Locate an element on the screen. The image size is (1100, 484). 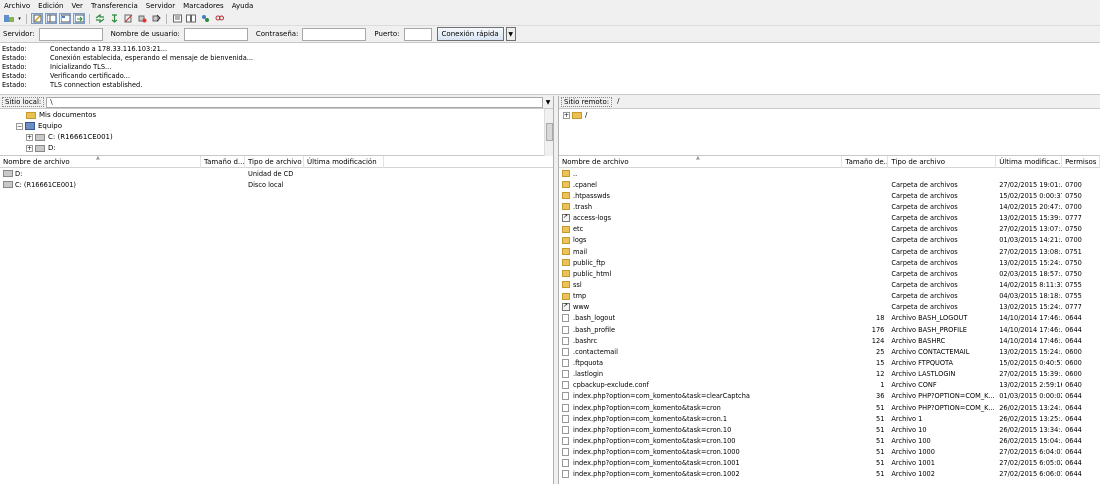
file-type: Archivo 1 is located at coordinates (907, 418).